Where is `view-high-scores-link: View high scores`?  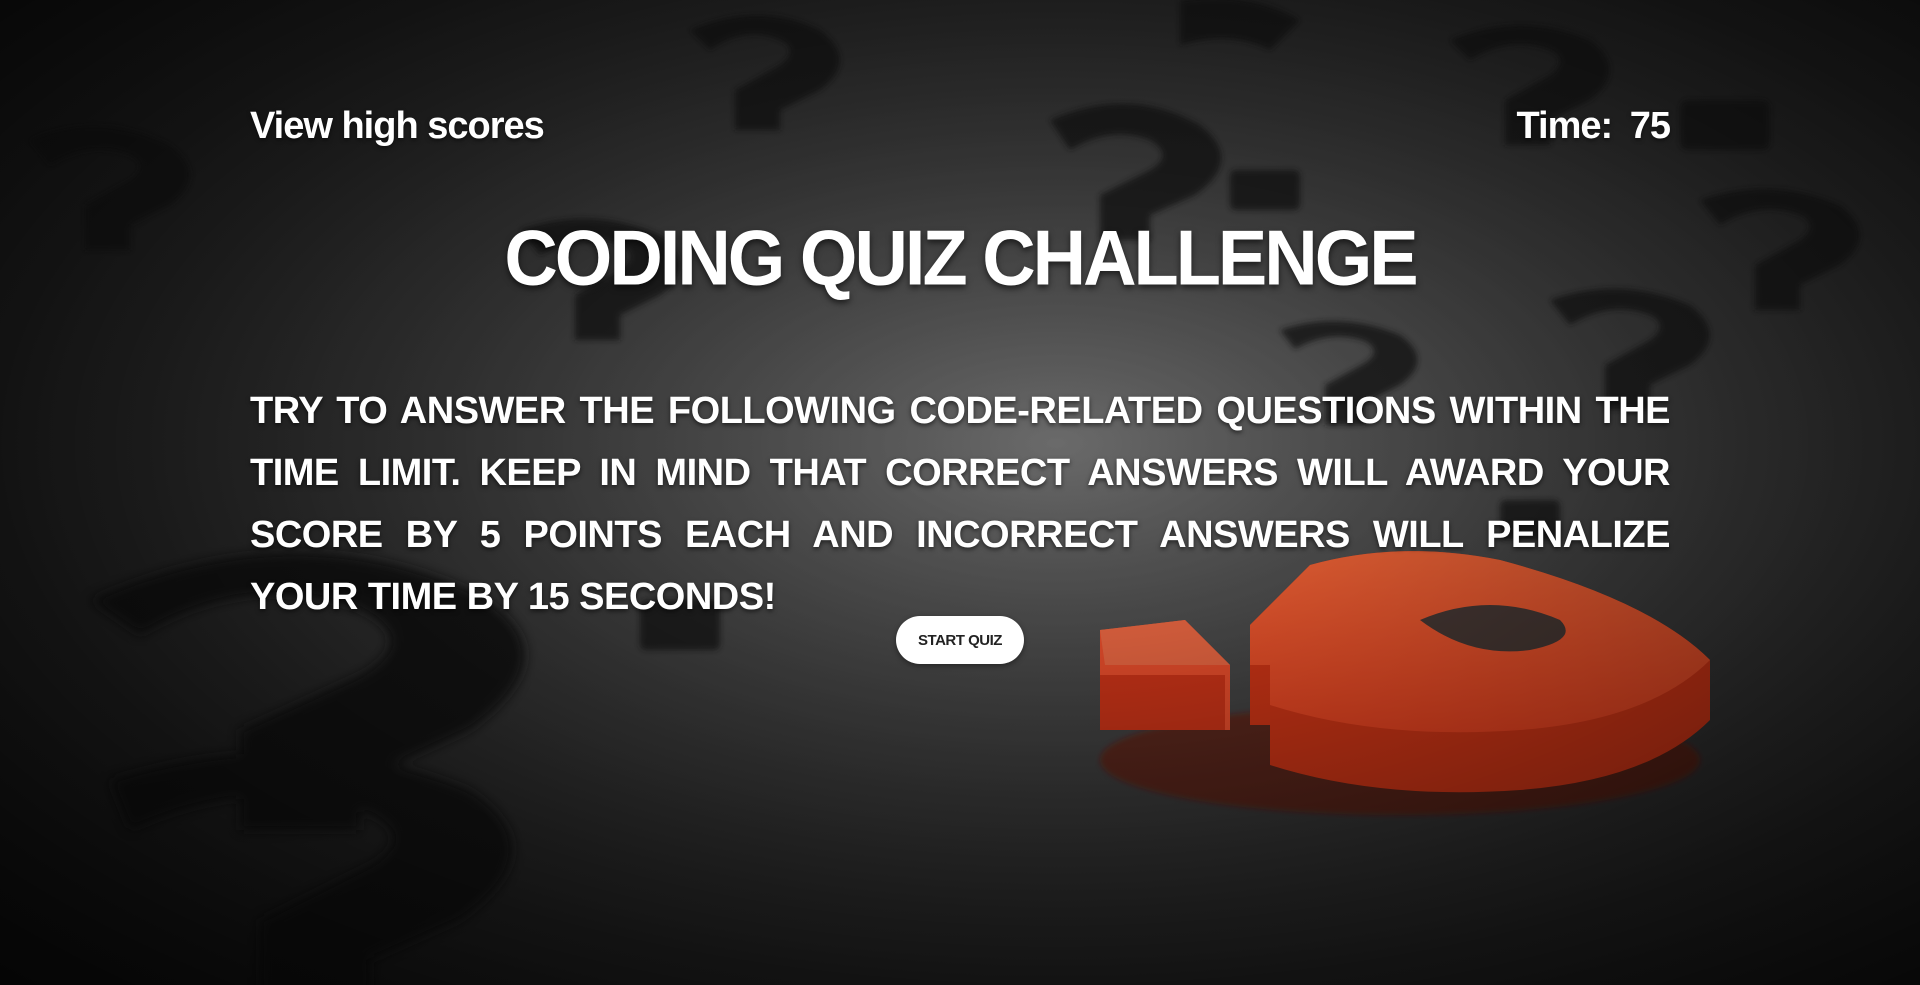 view-high-scores-link: View high scores is located at coordinates (397, 126).